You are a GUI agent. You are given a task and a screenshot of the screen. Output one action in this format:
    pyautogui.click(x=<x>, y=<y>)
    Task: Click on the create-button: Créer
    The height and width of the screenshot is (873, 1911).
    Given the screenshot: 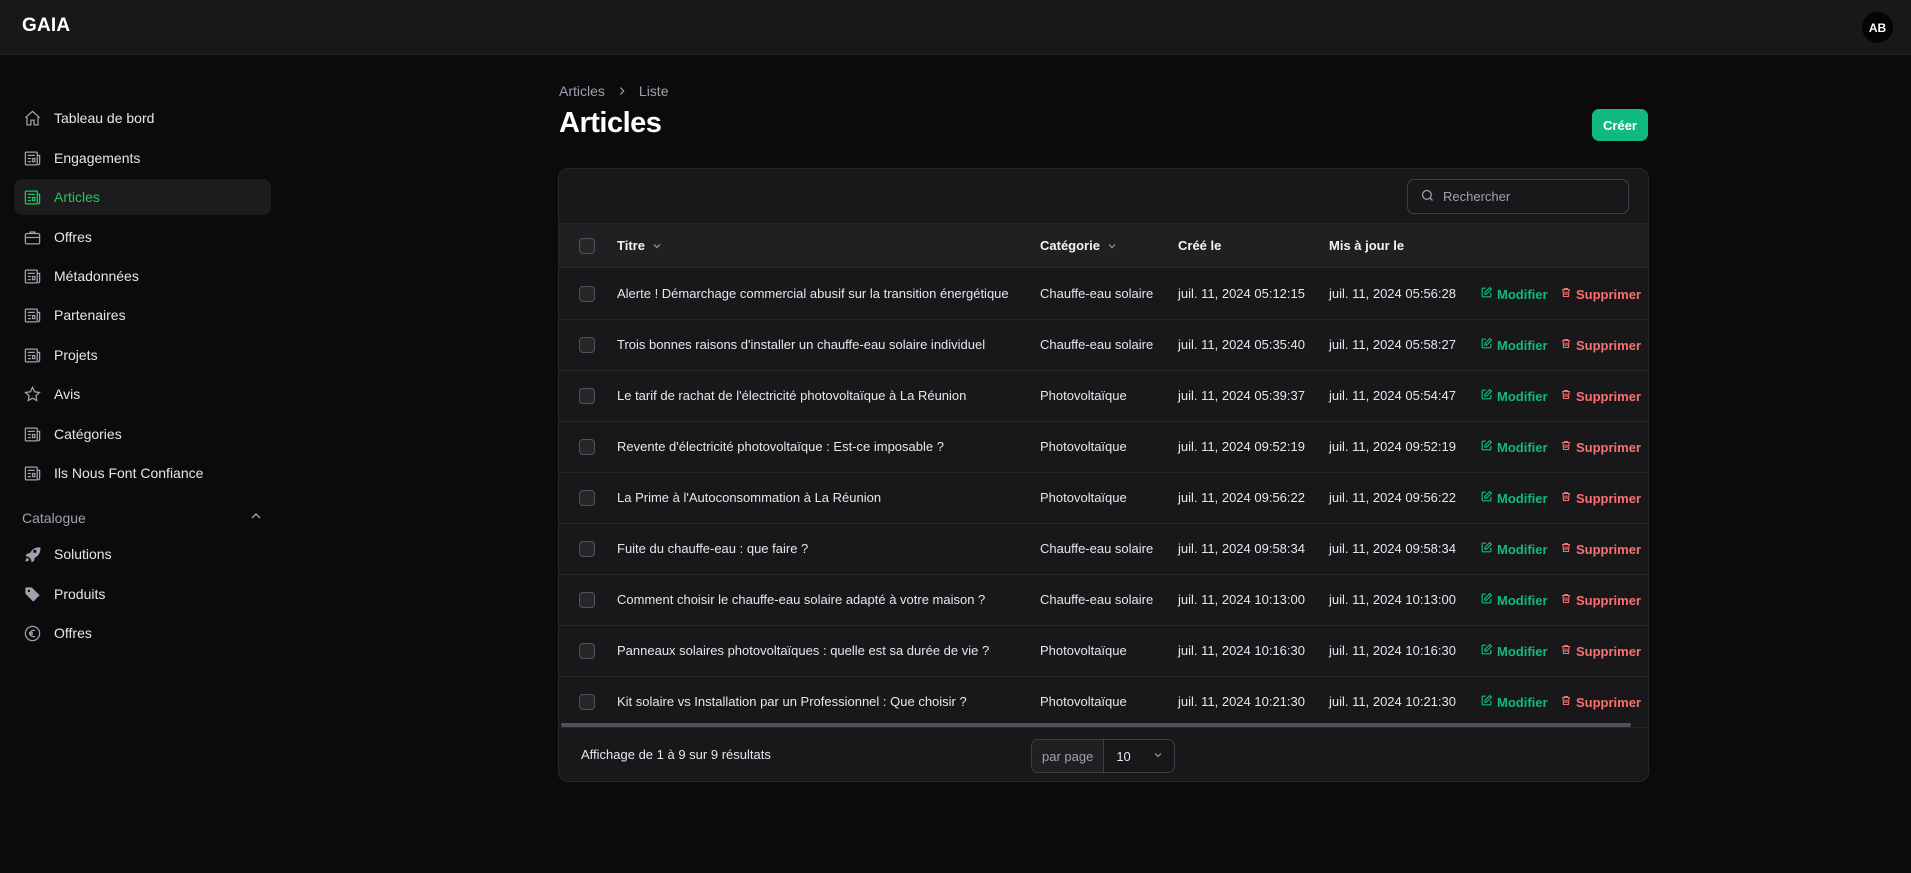 What is the action you would take?
    pyautogui.click(x=1620, y=125)
    